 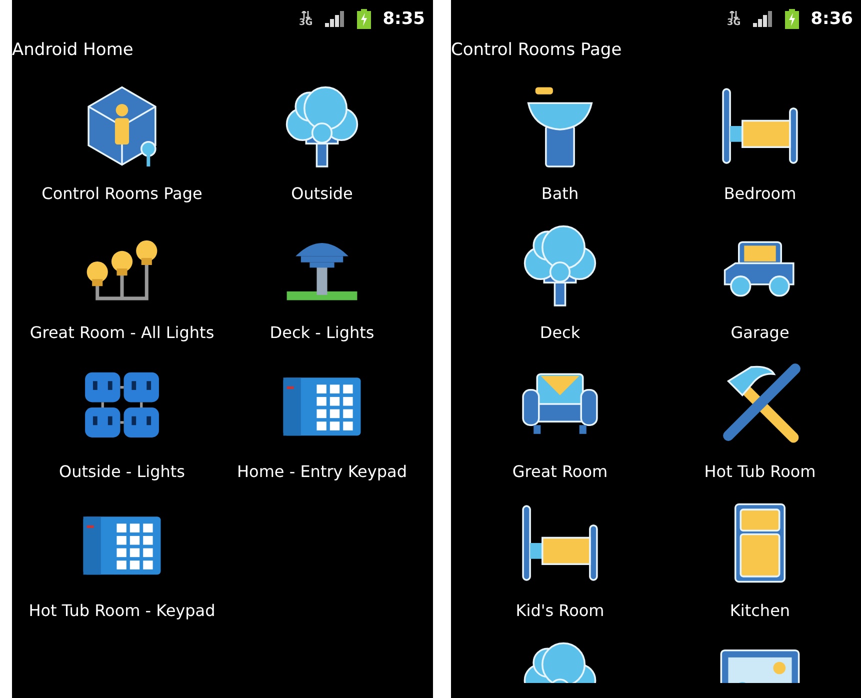 I want to click on screen-title: Android Home, so click(x=73, y=50).